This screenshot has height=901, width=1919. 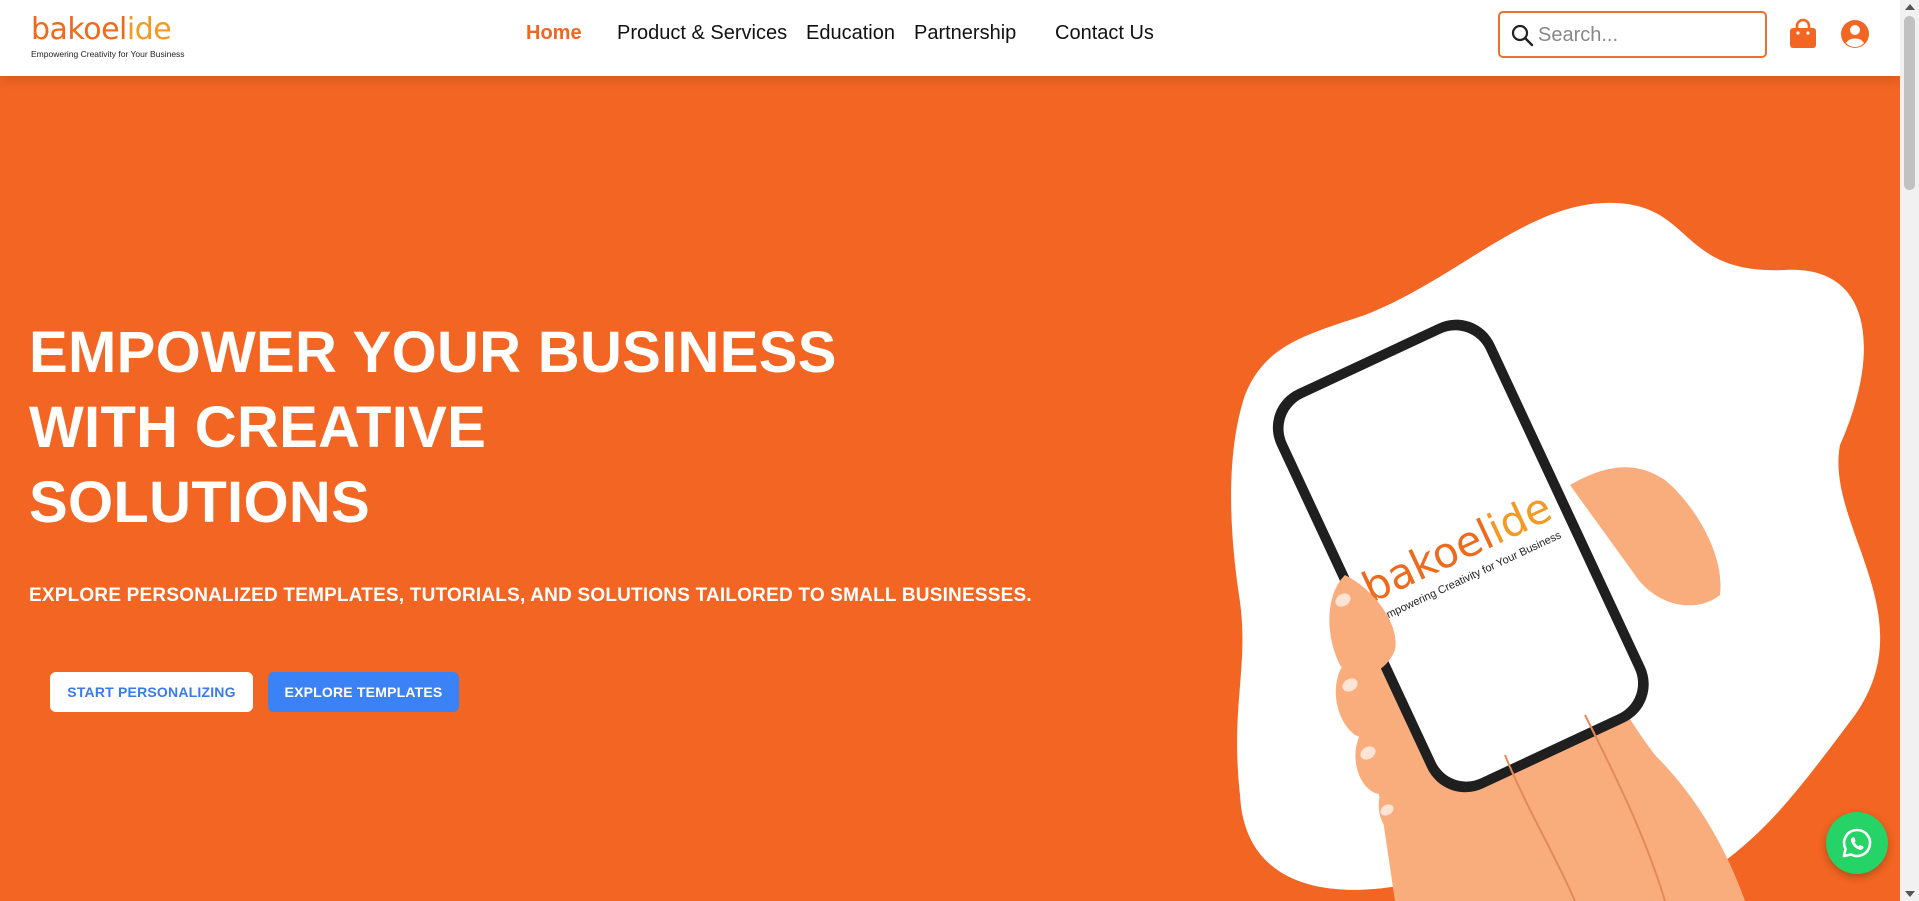 I want to click on hero-title-line-1: EMPOWER YOUR BUSINESS, so click(x=433, y=352).